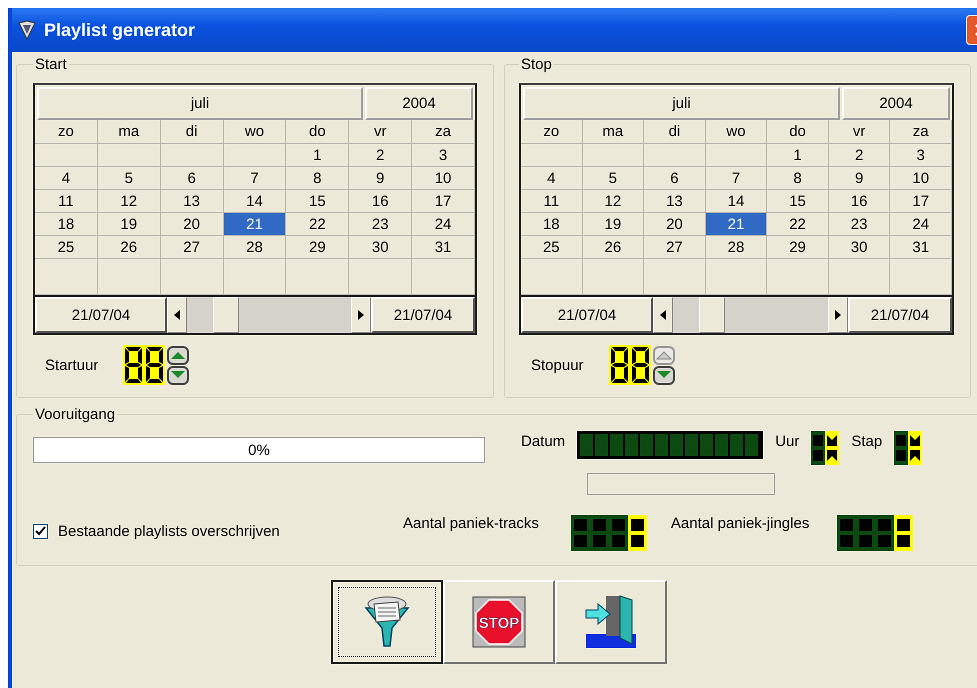  What do you see at coordinates (825, 448) in the screenshot?
I see `led-display-drawing` at bounding box center [825, 448].